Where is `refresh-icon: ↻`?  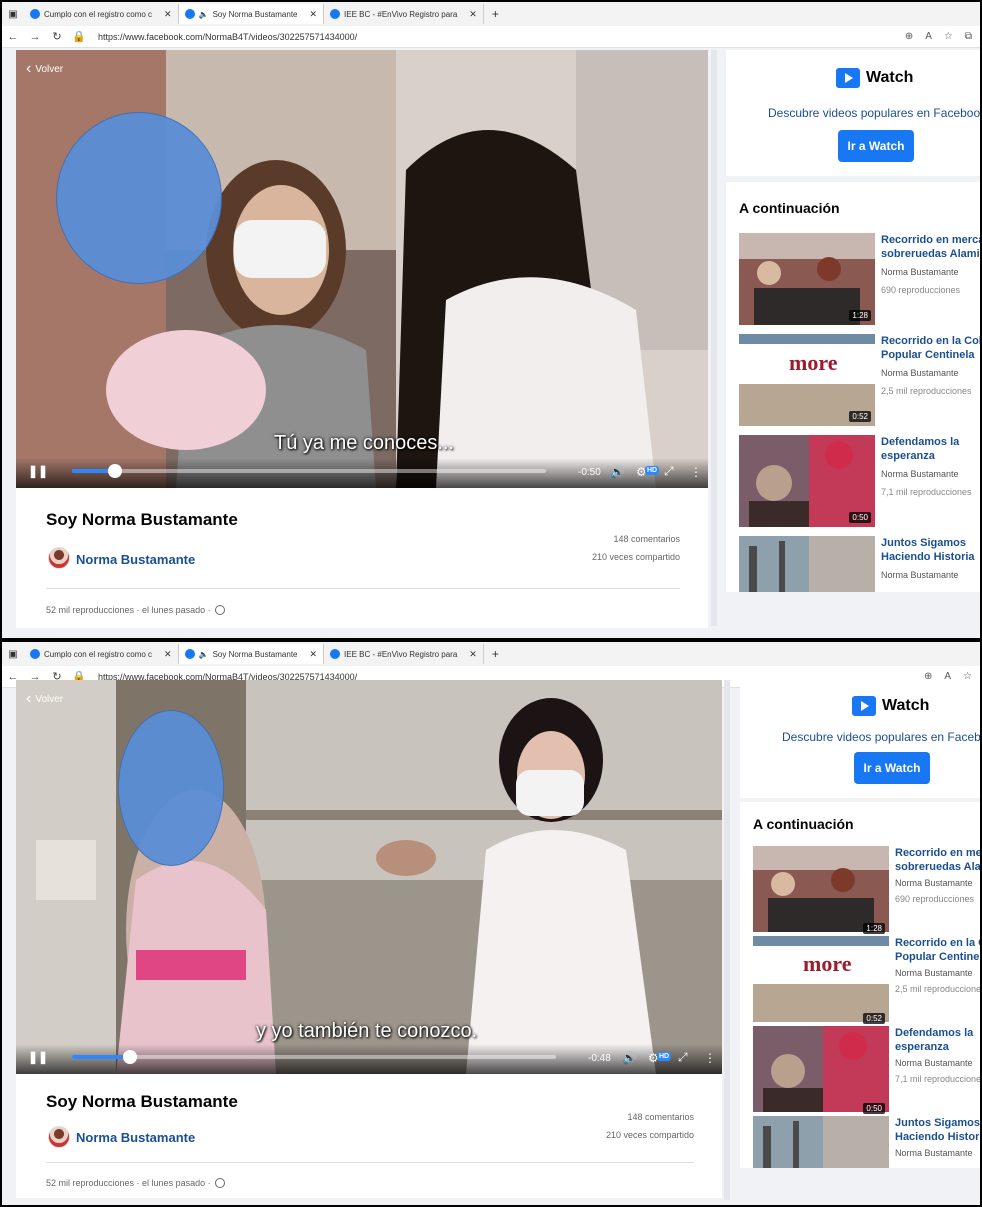
refresh-icon: ↻ is located at coordinates (57, 36).